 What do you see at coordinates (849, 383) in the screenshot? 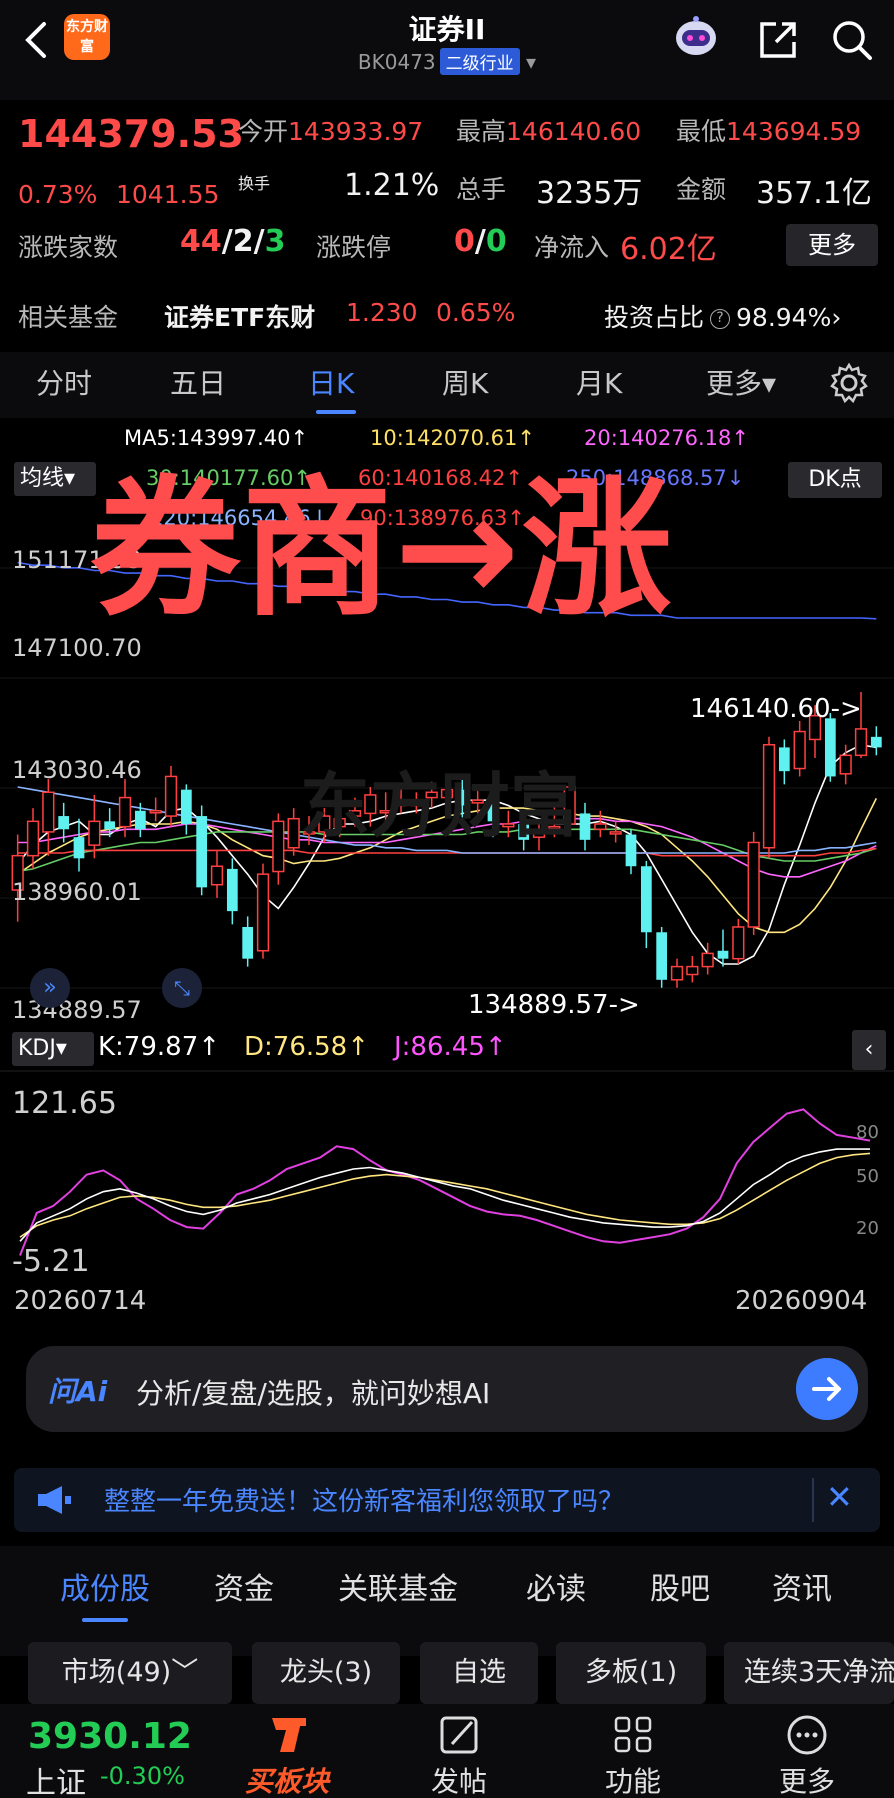
I see `gear-icon` at bounding box center [849, 383].